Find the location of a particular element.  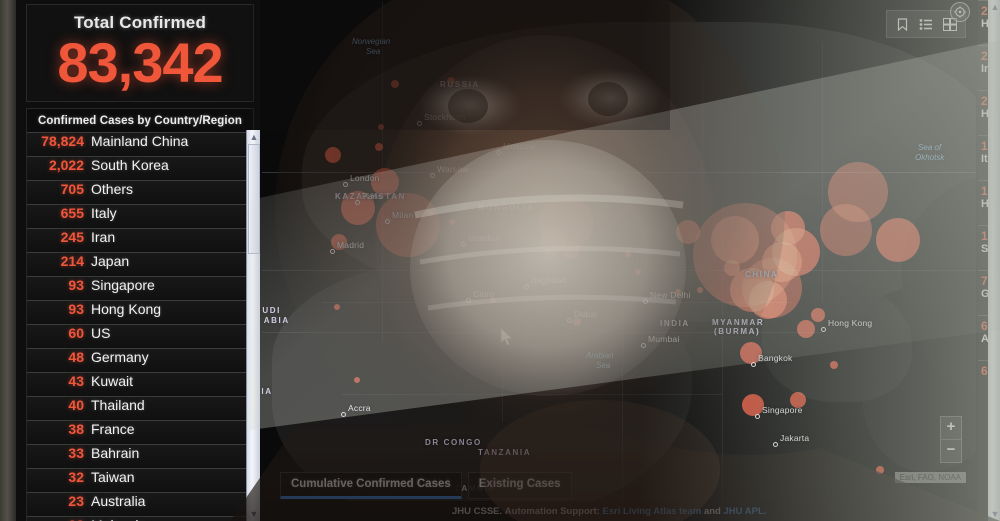

map-zoom-controls: + − is located at coordinates (951, 439).